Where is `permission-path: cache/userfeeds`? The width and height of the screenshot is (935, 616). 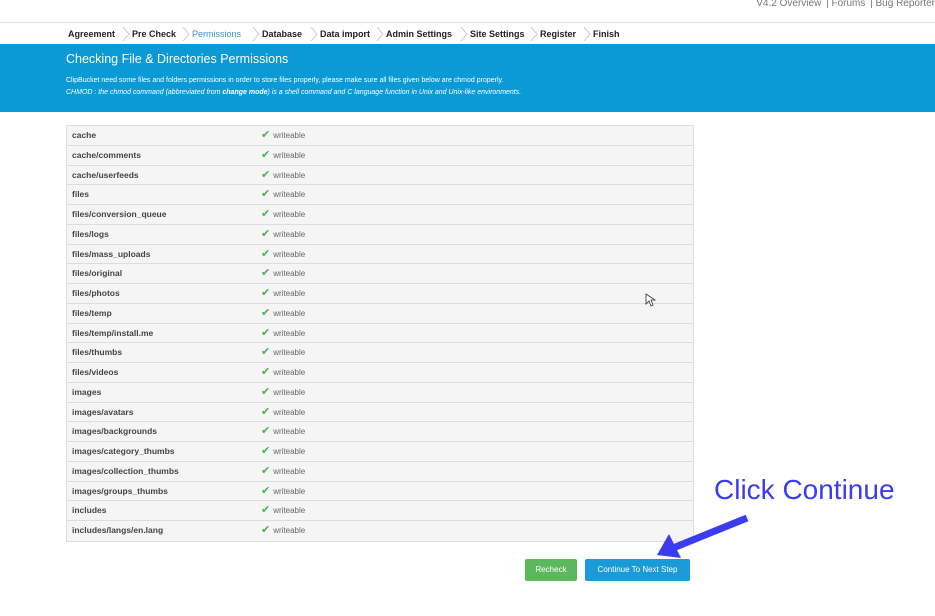
permission-path: cache/userfeeds is located at coordinates (105, 174).